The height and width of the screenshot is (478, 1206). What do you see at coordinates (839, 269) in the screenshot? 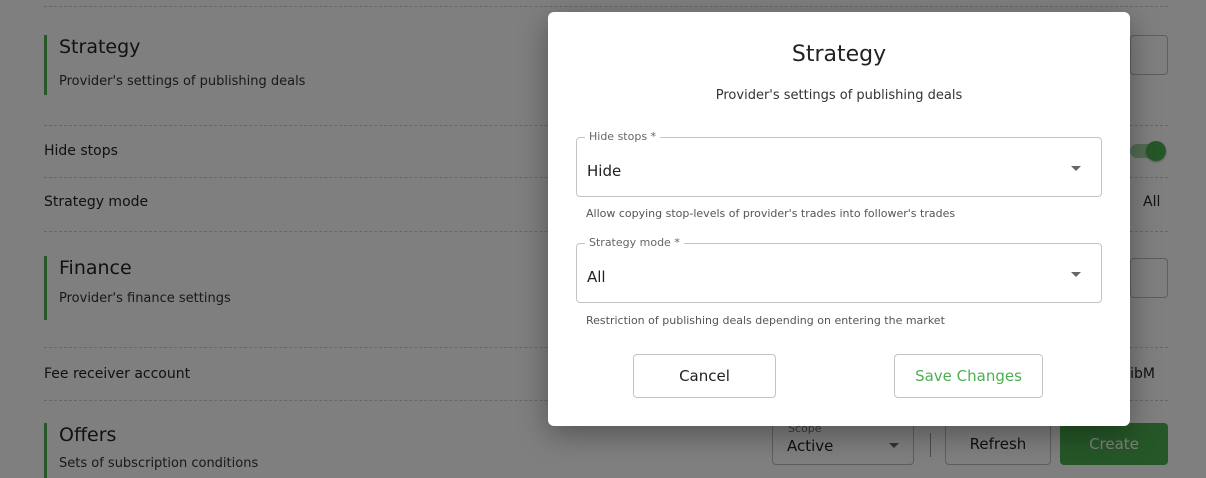
I see `strategy-mode-select: Strategy mode * All` at bounding box center [839, 269].